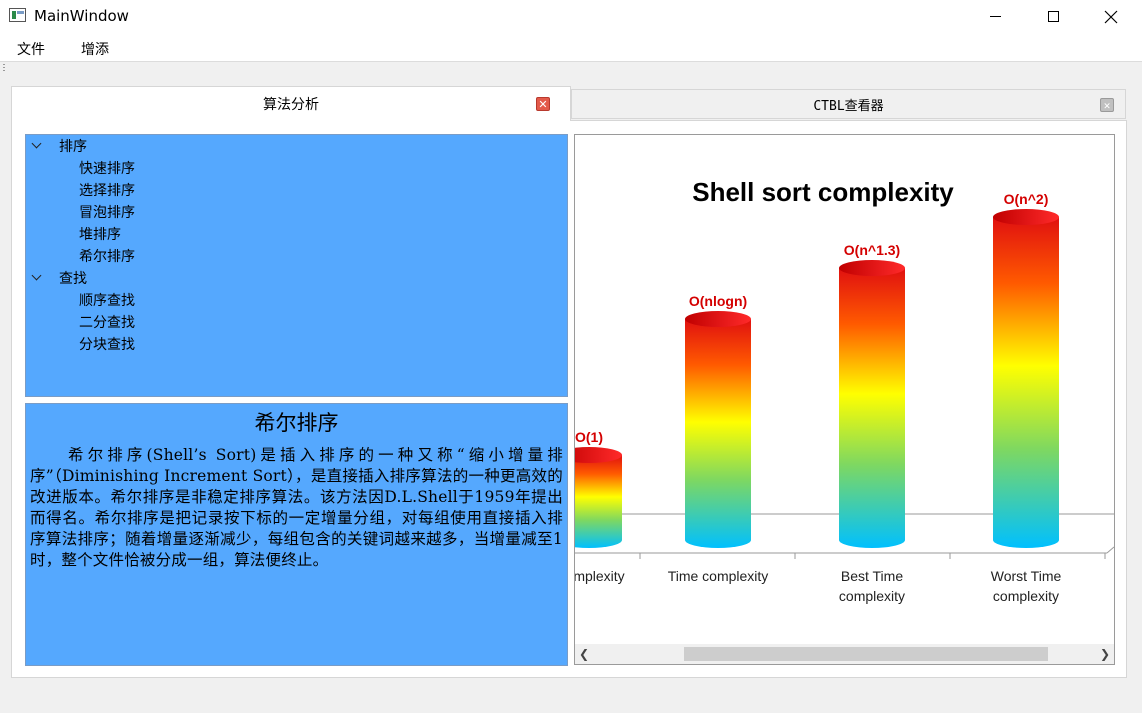 The height and width of the screenshot is (713, 1142). I want to click on minimize-button, so click(995, 16).